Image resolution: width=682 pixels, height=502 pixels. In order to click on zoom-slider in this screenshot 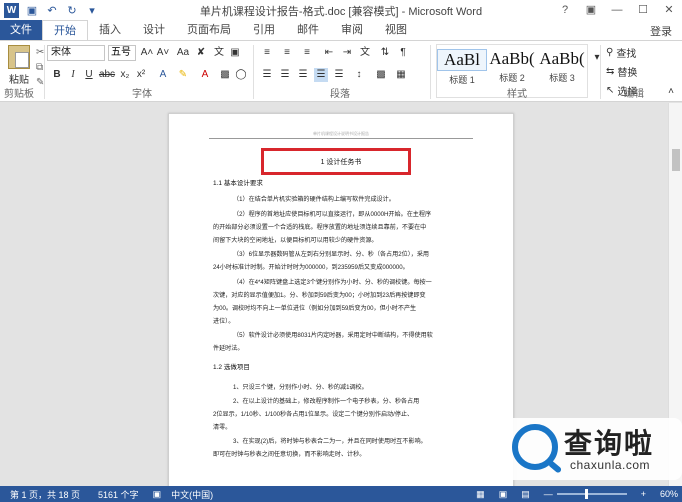, I will do `click(591, 494)`.